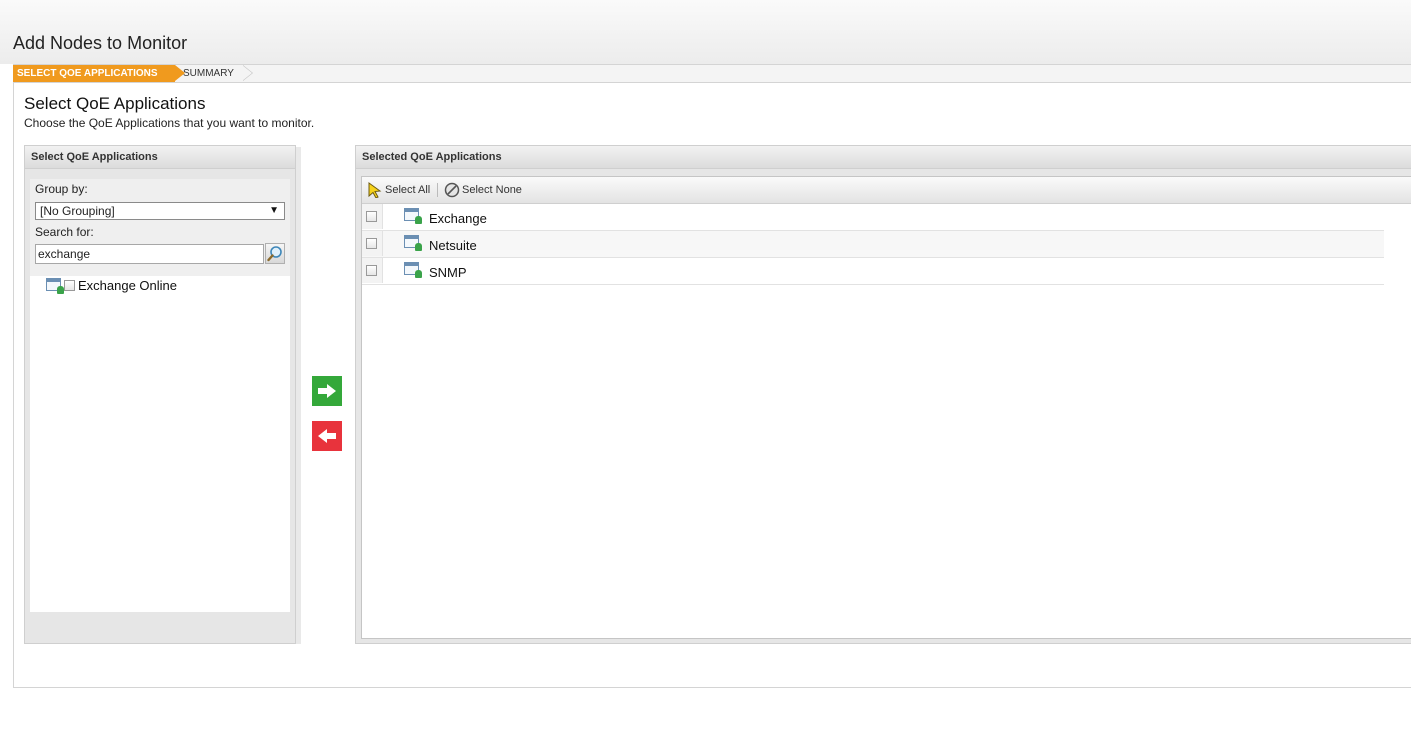 The image size is (1411, 736). What do you see at coordinates (873, 271) in the screenshot?
I see `list-item: SNMP` at bounding box center [873, 271].